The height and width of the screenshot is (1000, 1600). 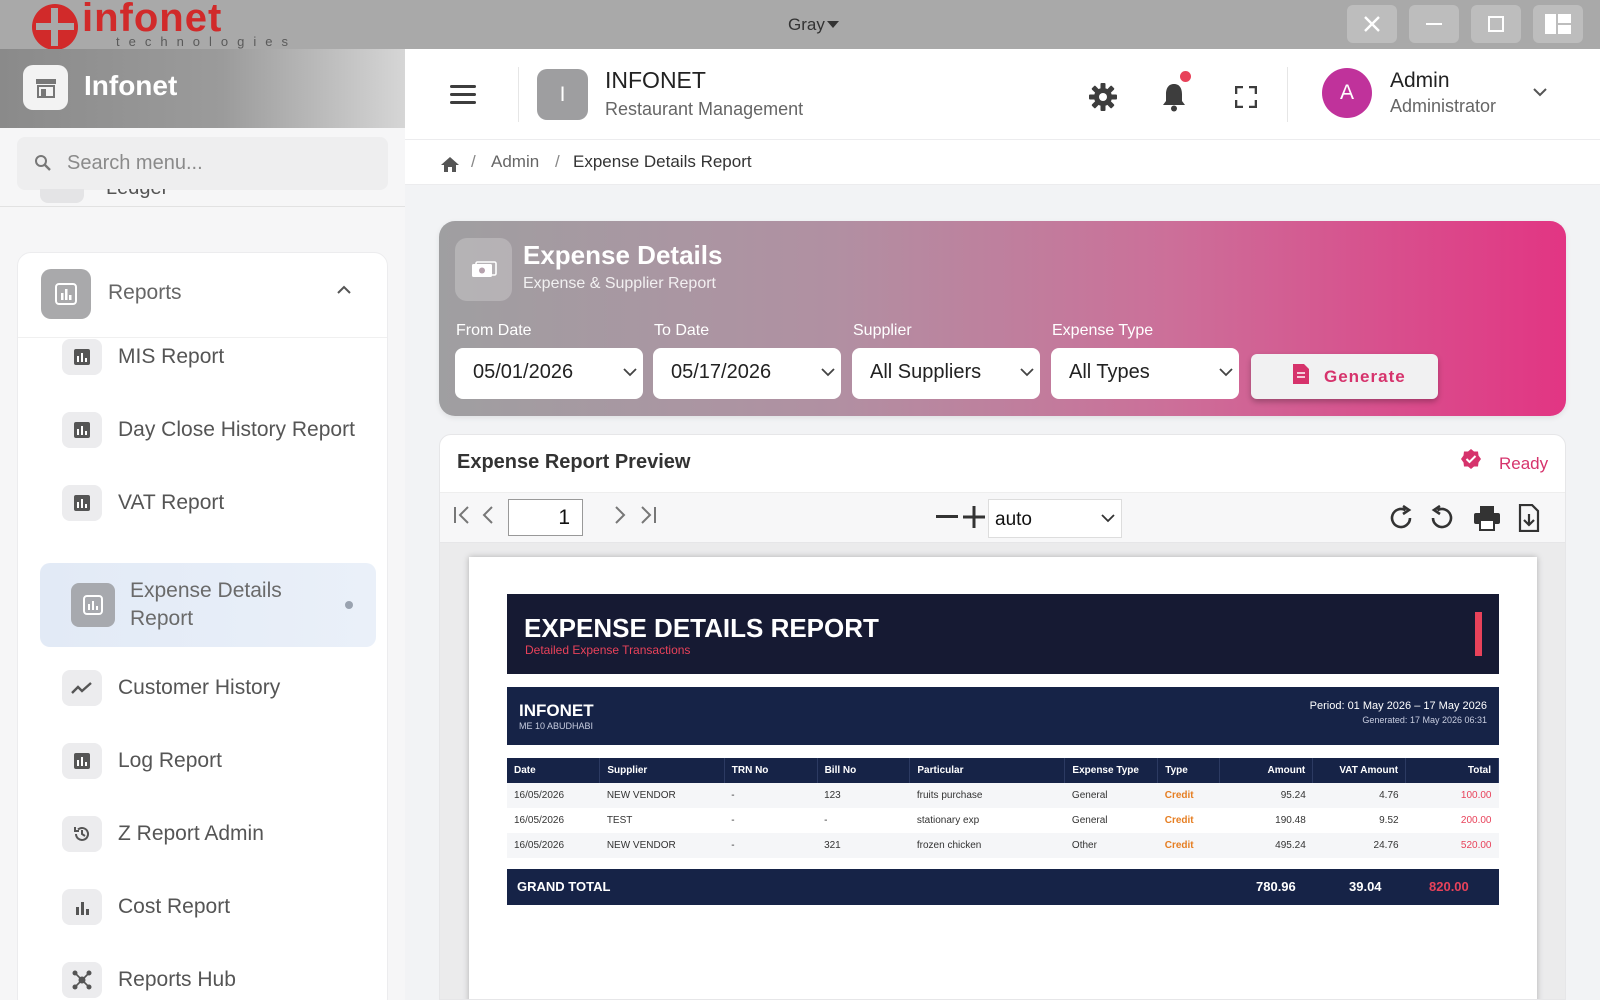 What do you see at coordinates (1476, 820) in the screenshot?
I see `cell-total: 200.00` at bounding box center [1476, 820].